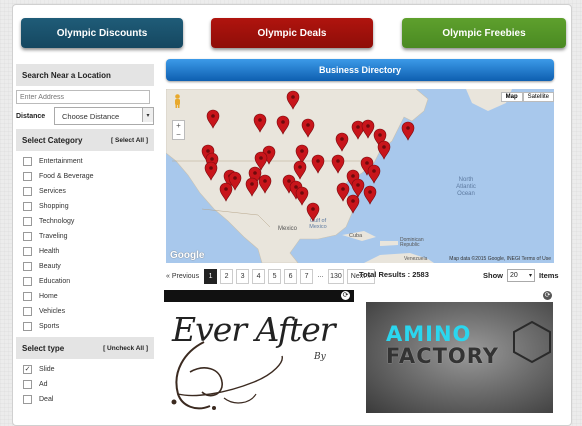 This screenshot has width=582, height=426. I want to click on category-item: Food & Beverage, so click(85, 176).